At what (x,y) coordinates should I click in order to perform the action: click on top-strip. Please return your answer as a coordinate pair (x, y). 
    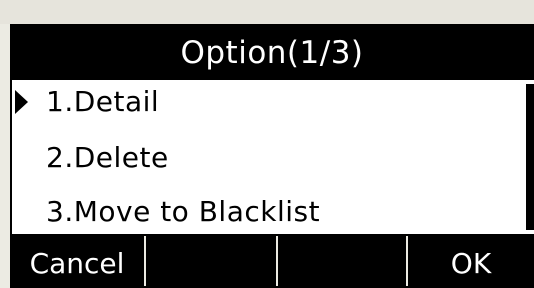
    Looking at the image, I should click on (267, 12).